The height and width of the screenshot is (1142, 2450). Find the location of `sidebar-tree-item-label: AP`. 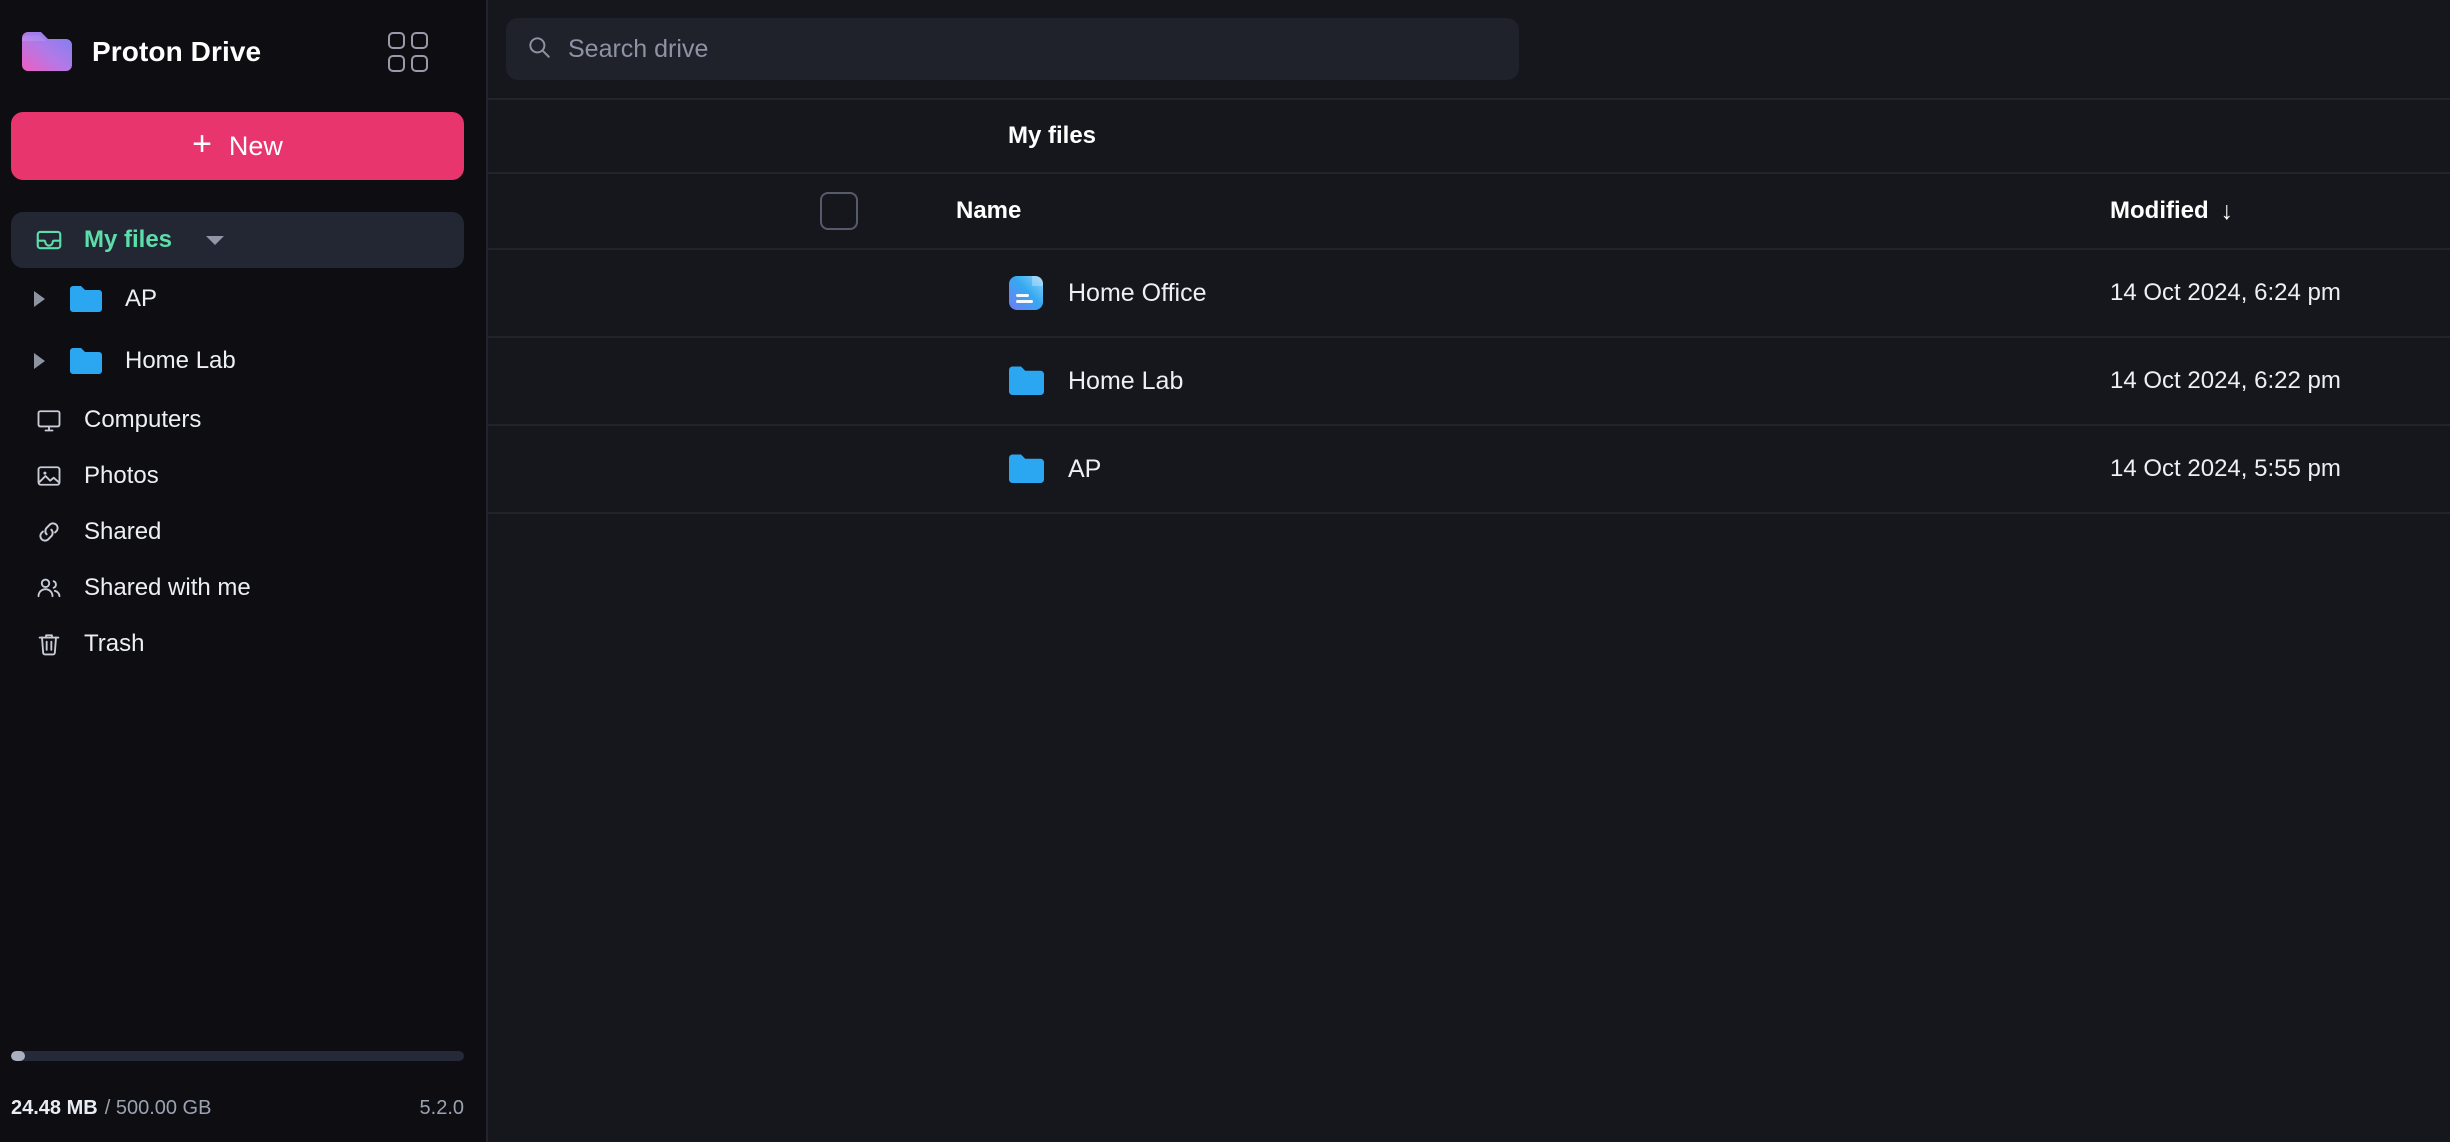

sidebar-tree-item-label: AP is located at coordinates (141, 298).